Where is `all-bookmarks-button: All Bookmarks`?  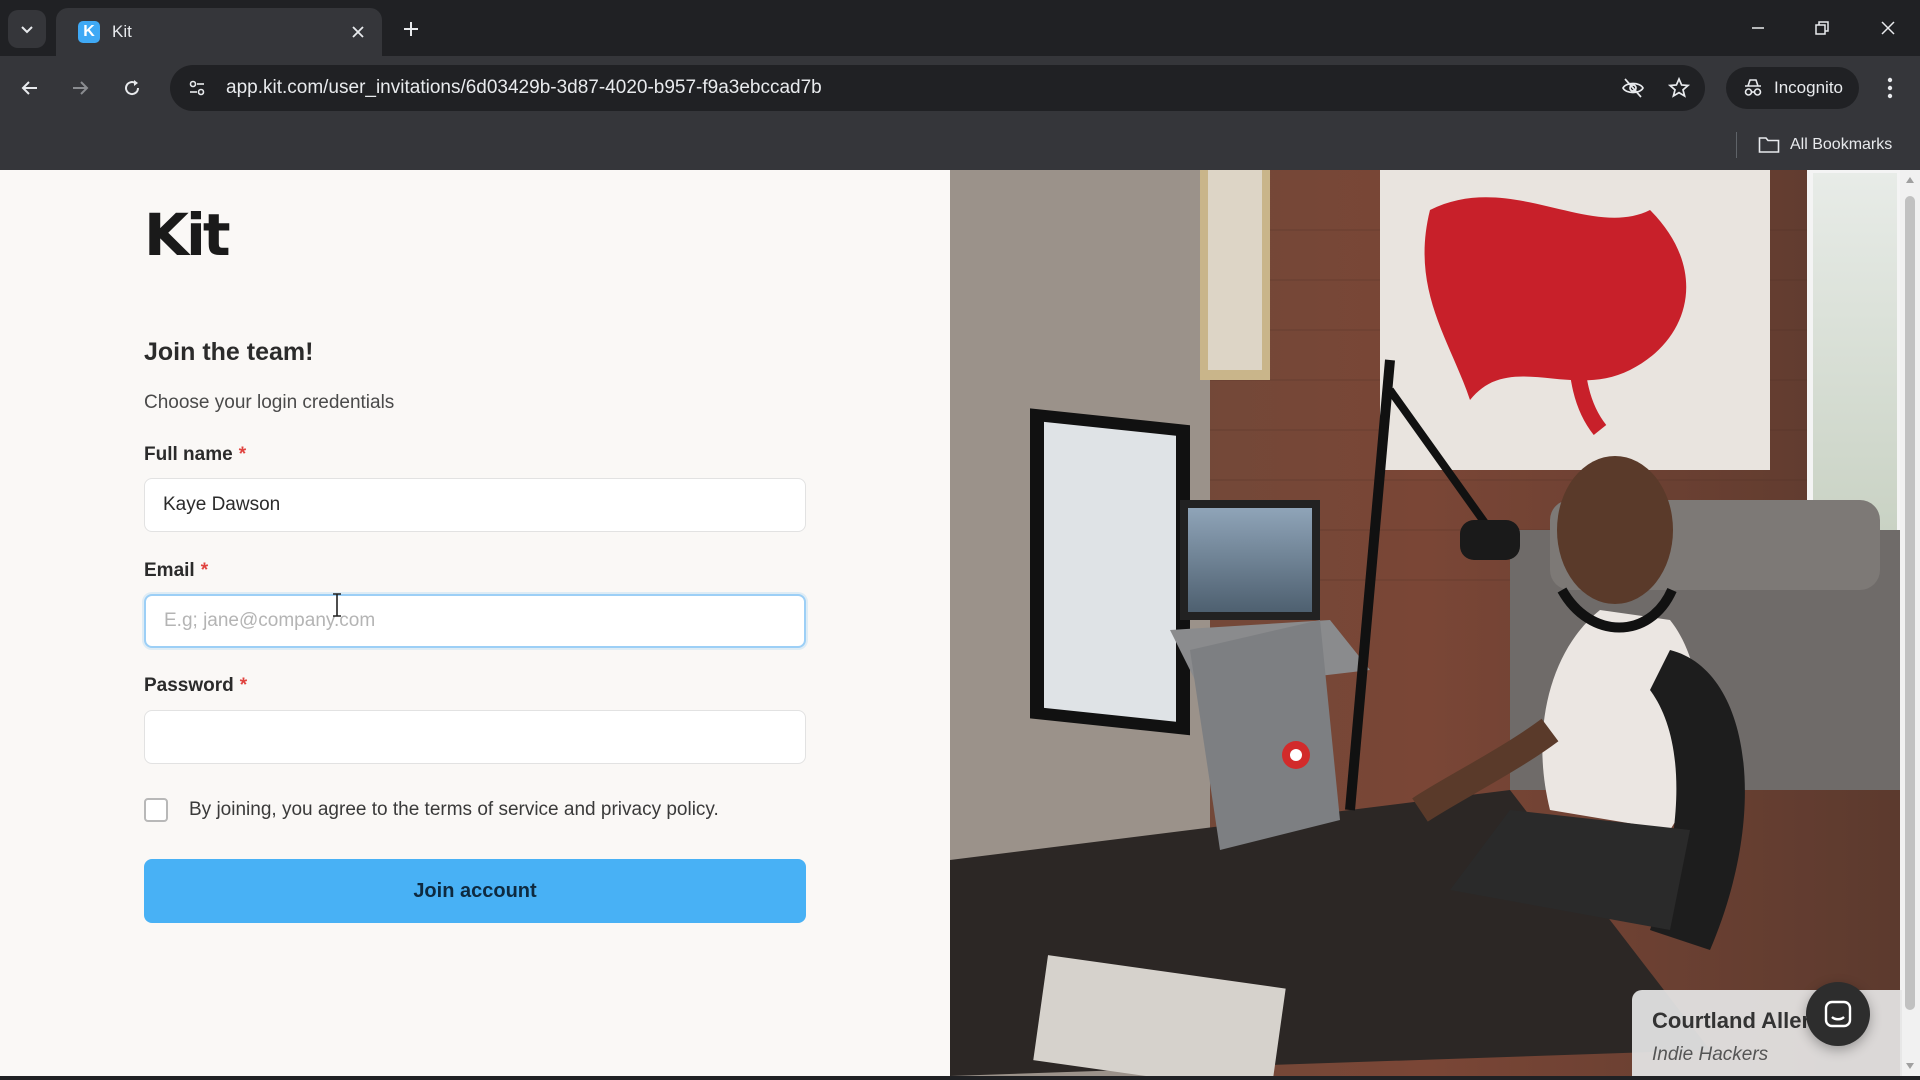
all-bookmarks-button: All Bookmarks is located at coordinates (1825, 145).